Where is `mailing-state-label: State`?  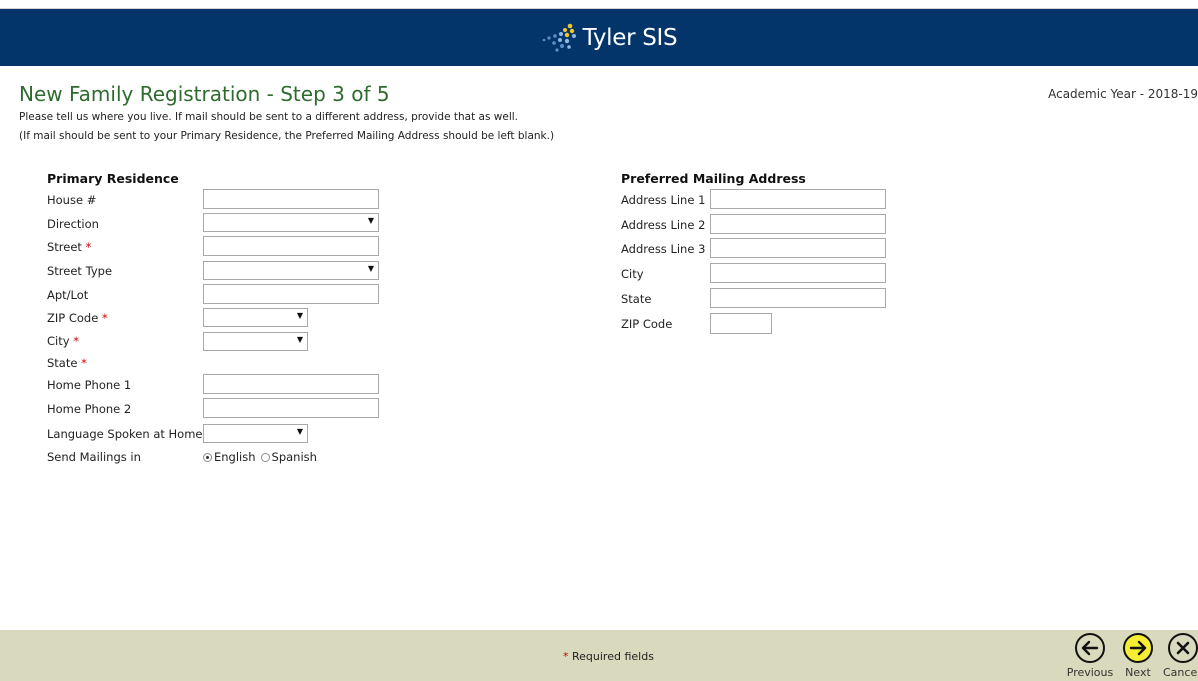
mailing-state-label: State is located at coordinates (636, 299).